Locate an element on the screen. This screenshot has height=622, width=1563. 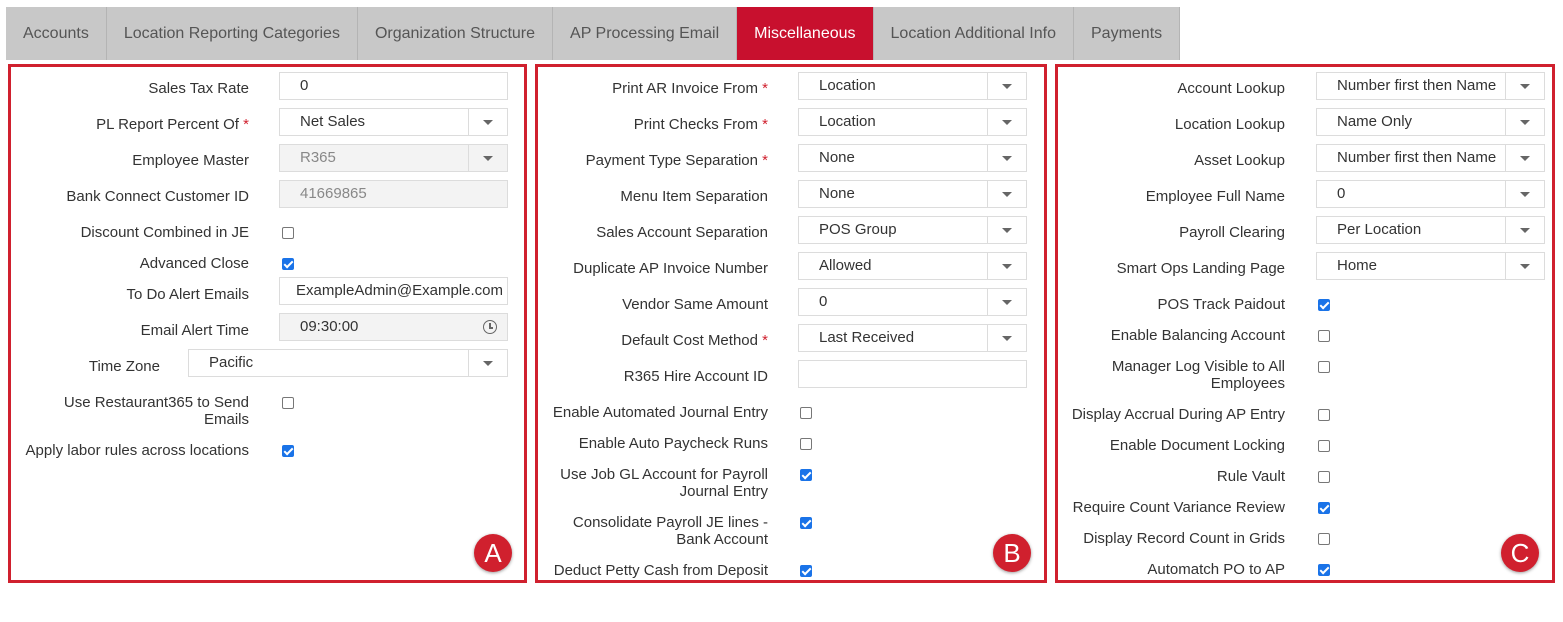
pos-track-checkbox is located at coordinates (1324, 305).